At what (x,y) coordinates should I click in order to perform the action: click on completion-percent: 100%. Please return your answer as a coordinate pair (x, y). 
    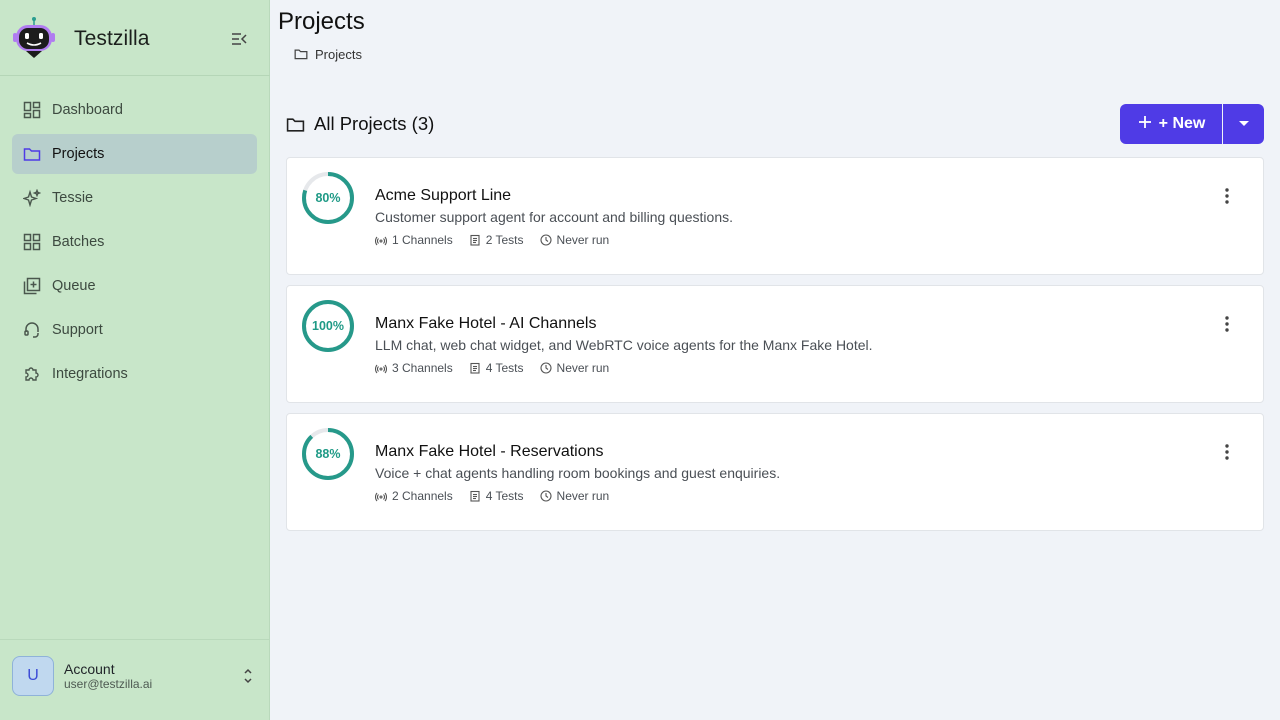
    Looking at the image, I should click on (328, 326).